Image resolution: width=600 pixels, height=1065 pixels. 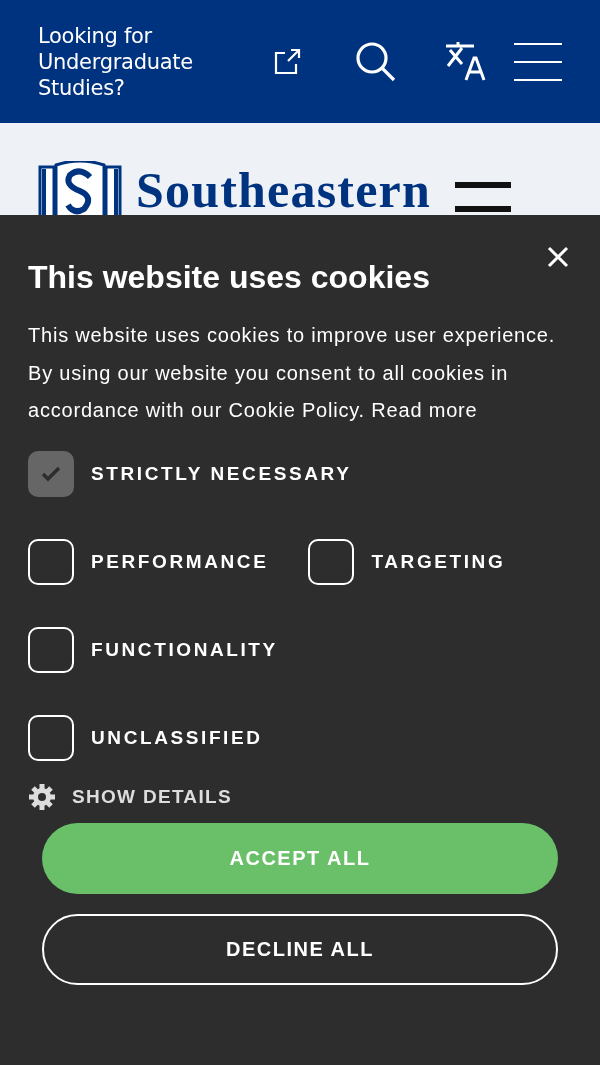 I want to click on decline-button: DECLINE ALL, so click(x=300, y=949).